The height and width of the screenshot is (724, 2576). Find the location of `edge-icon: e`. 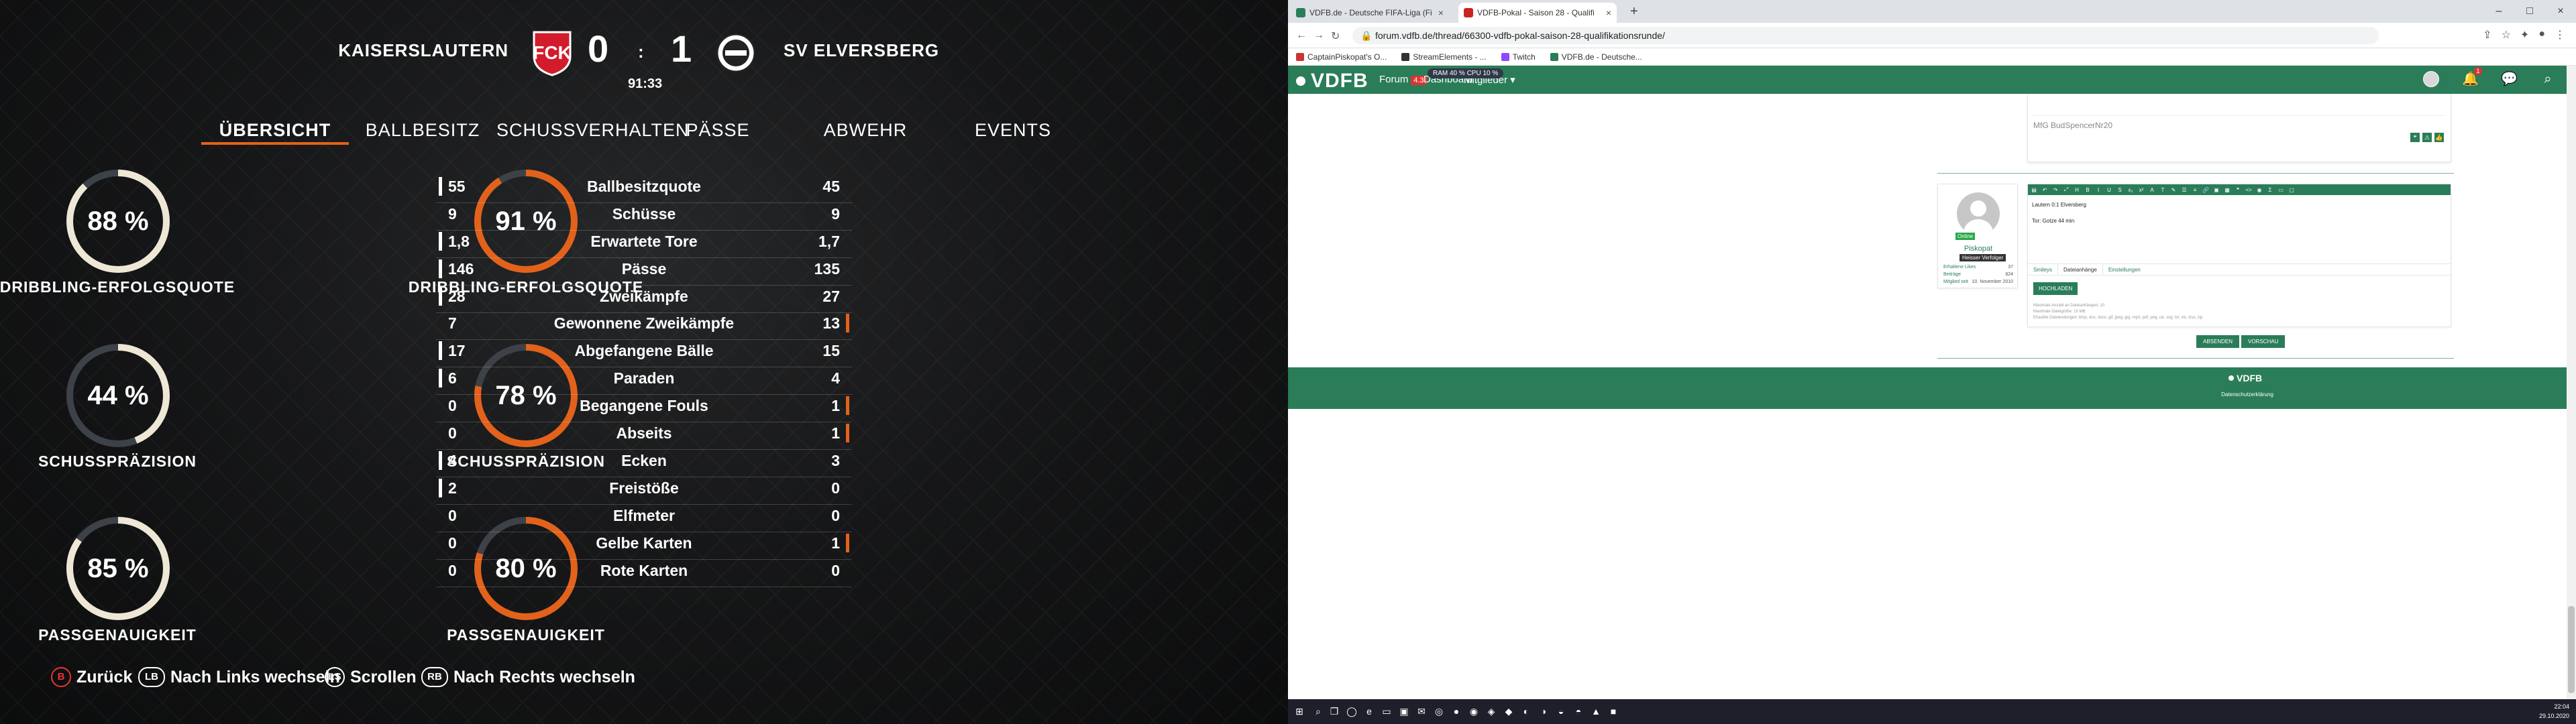

edge-icon: e is located at coordinates (1369, 711).